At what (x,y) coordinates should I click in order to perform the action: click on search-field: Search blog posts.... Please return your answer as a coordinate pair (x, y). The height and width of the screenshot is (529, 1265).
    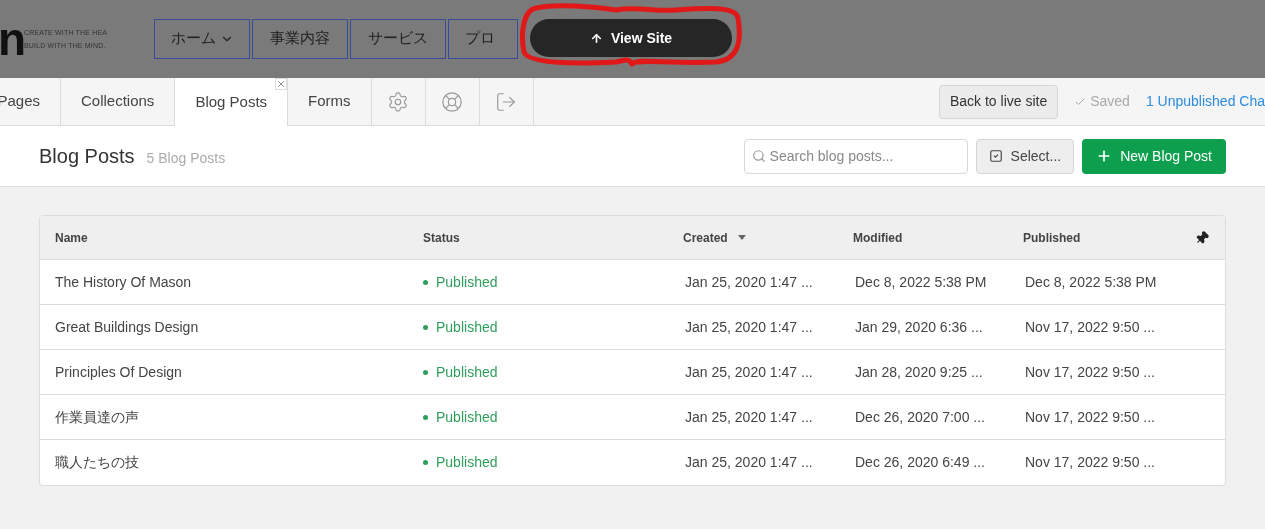
    Looking at the image, I should click on (855, 156).